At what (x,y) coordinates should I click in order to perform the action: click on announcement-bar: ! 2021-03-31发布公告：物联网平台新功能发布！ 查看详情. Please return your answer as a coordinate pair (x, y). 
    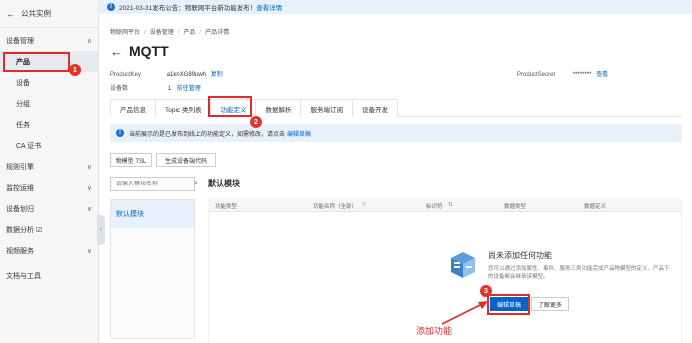
    Looking at the image, I should click on (395, 7).